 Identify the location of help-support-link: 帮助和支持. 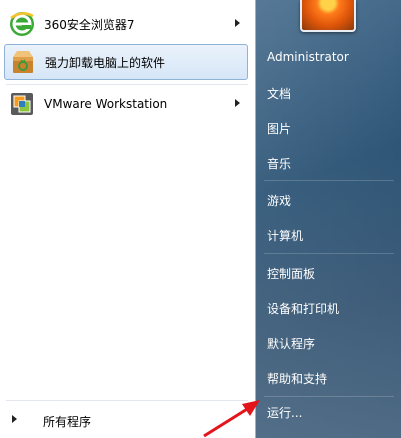
(328, 377).